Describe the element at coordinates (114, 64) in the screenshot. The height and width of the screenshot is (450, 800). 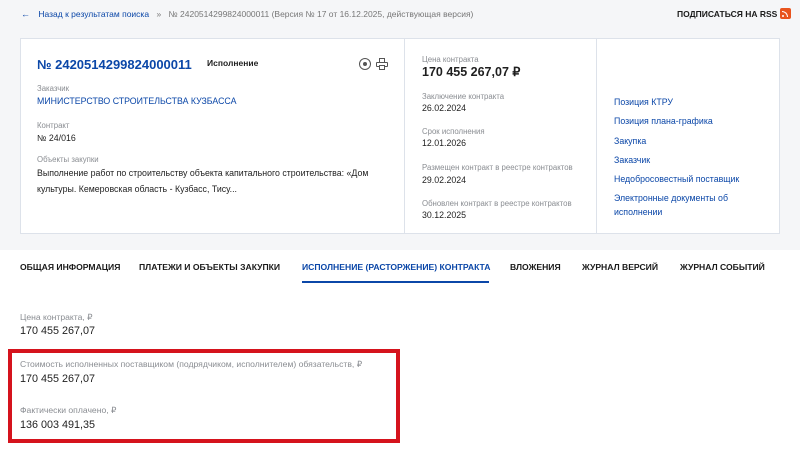
I see `contract-number: № 2420514299824000011` at that location.